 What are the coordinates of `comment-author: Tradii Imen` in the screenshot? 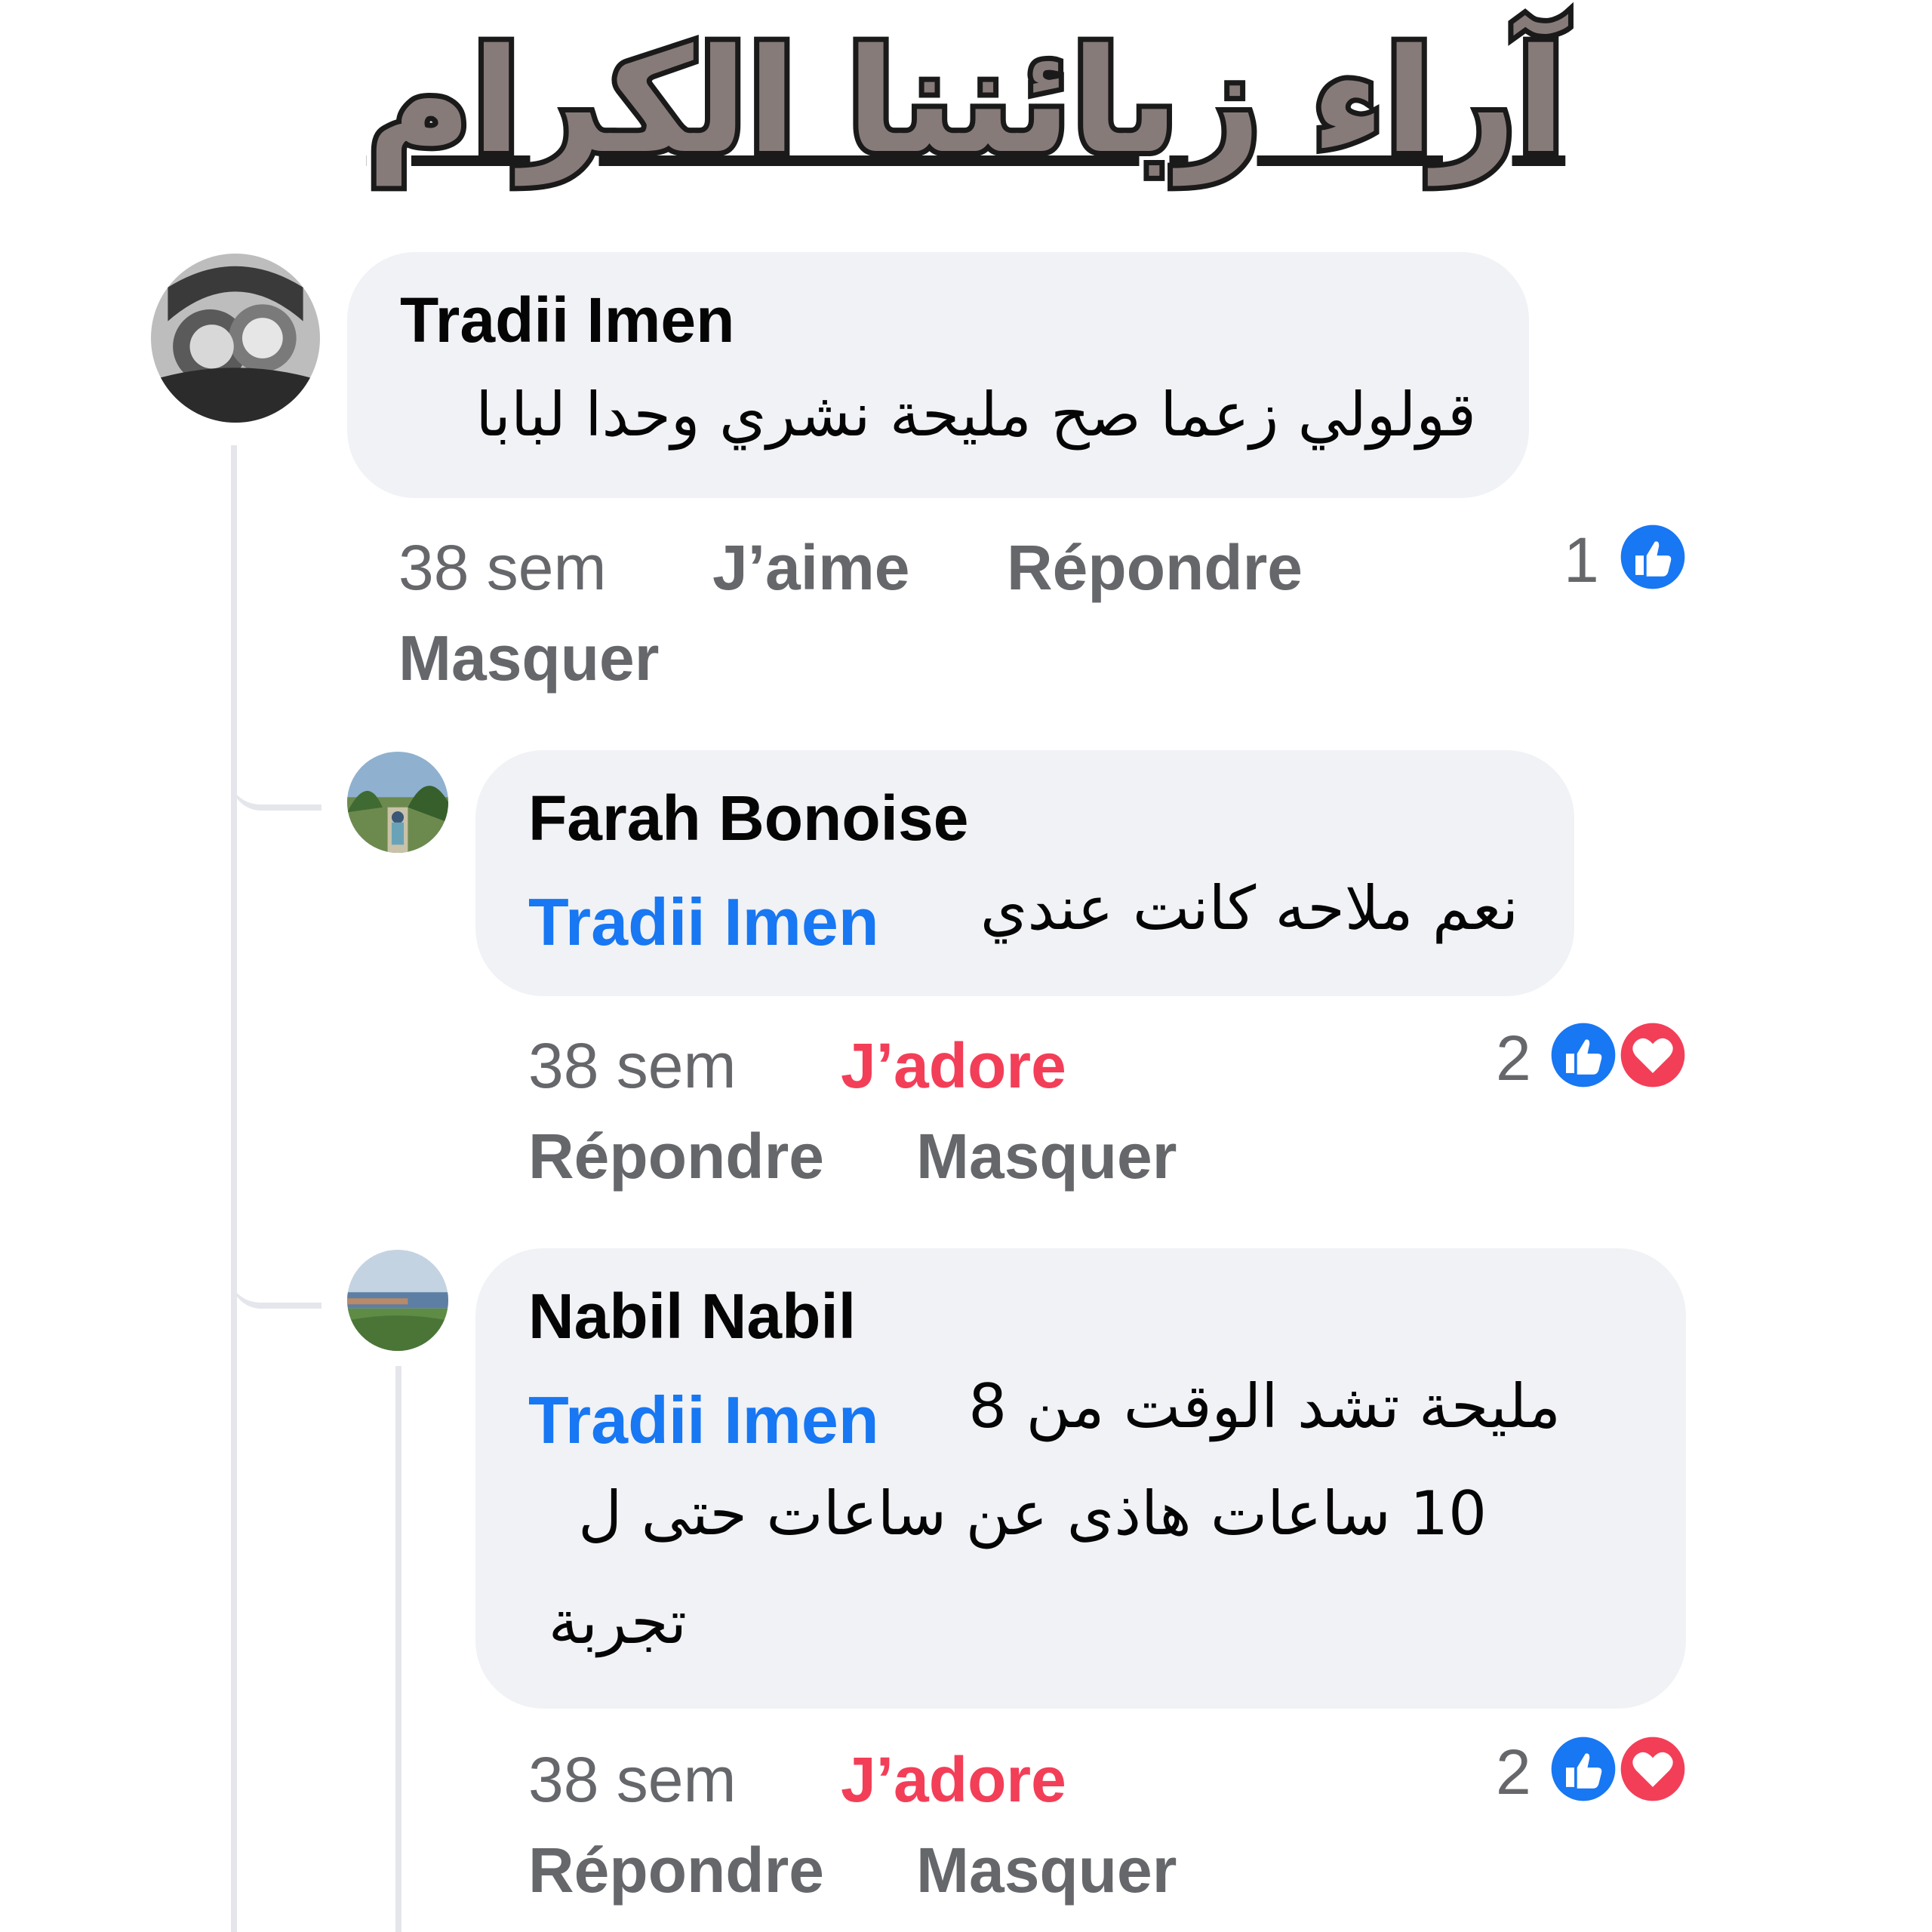 It's located at (567, 320).